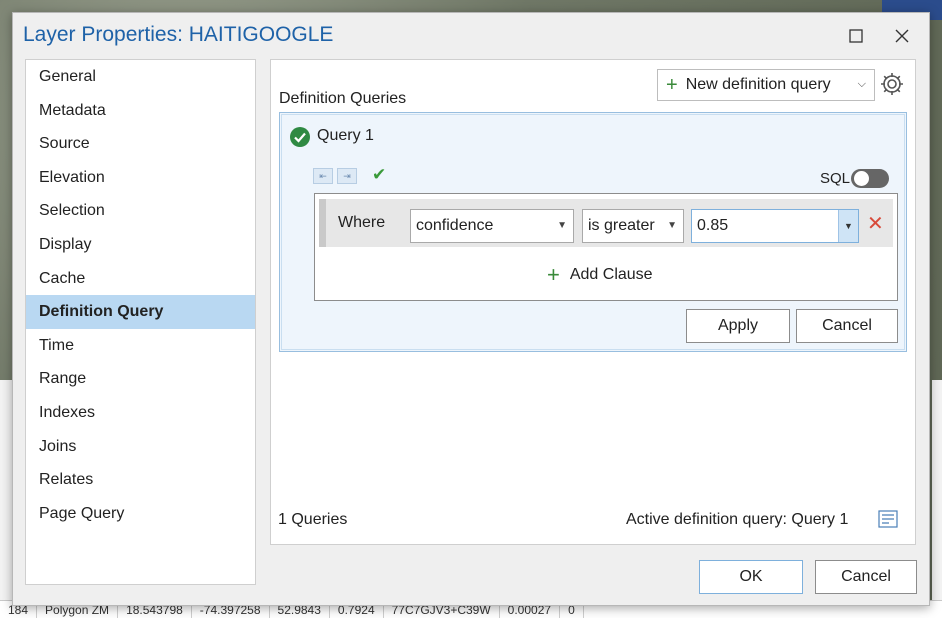  Describe the element at coordinates (140, 279) in the screenshot. I see `nav-item-cache: Cache` at that location.